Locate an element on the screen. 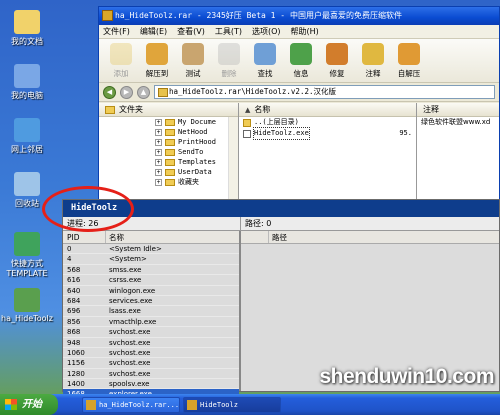 Image resolution: width=500 pixels, height=415 pixels. address-field: ha_HideToolz.rar\HideToolz.v2.2.汉化版 is located at coordinates (324, 92).